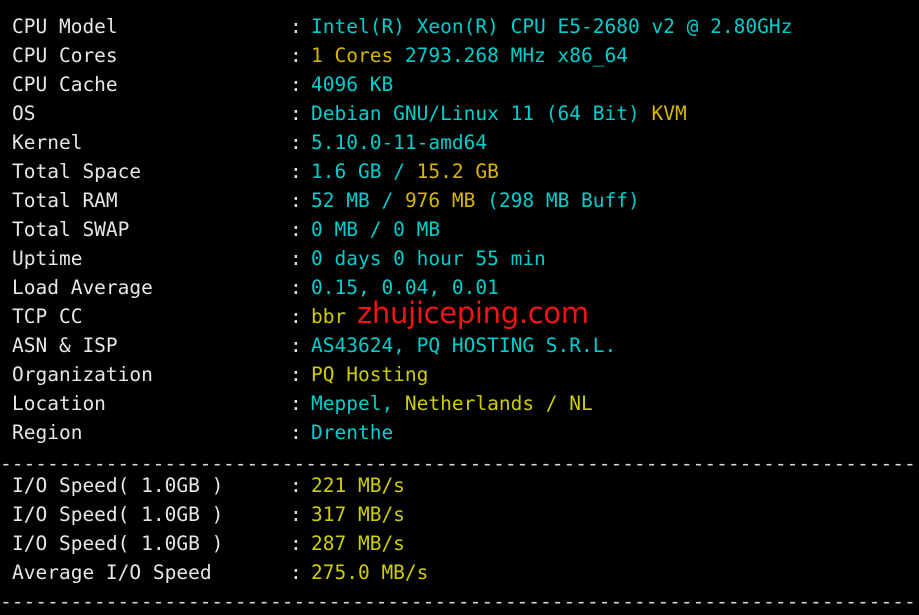 This screenshot has width=919, height=615. I want to click on io-speed-value-part: 317 MB/s, so click(358, 514).